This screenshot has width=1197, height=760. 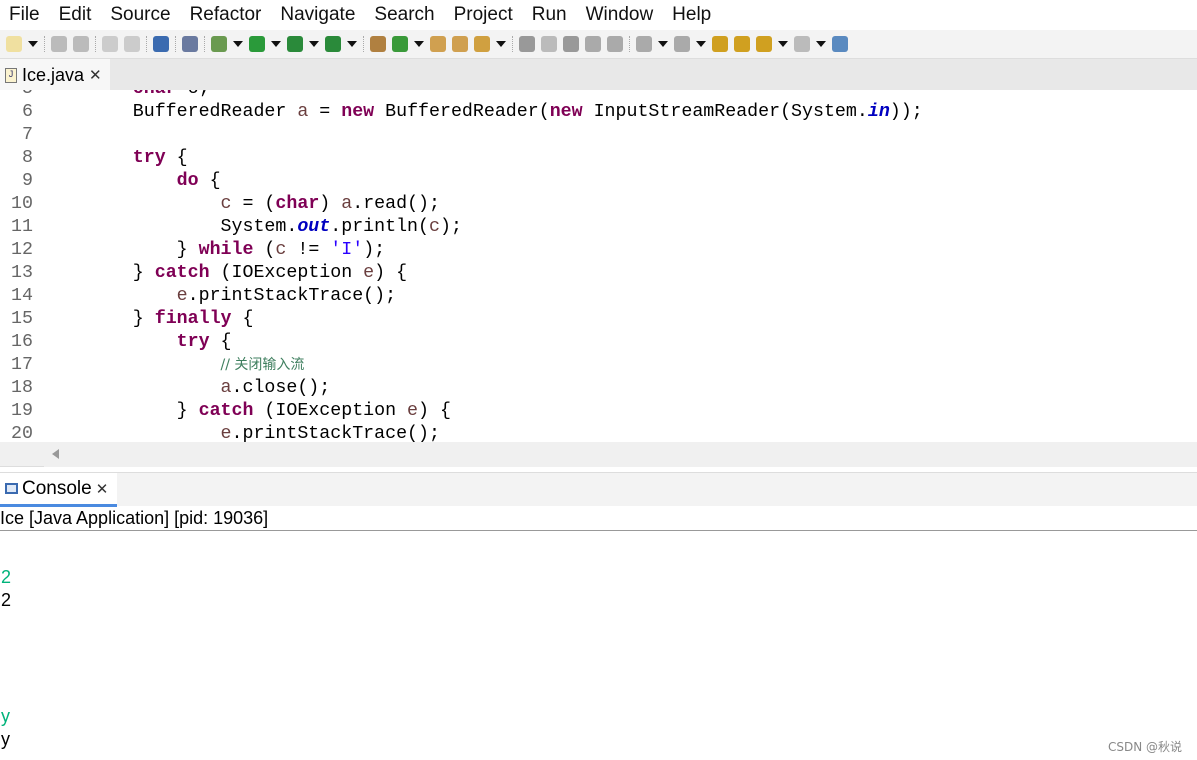 I want to click on save-all-icon, so click(x=81, y=44).